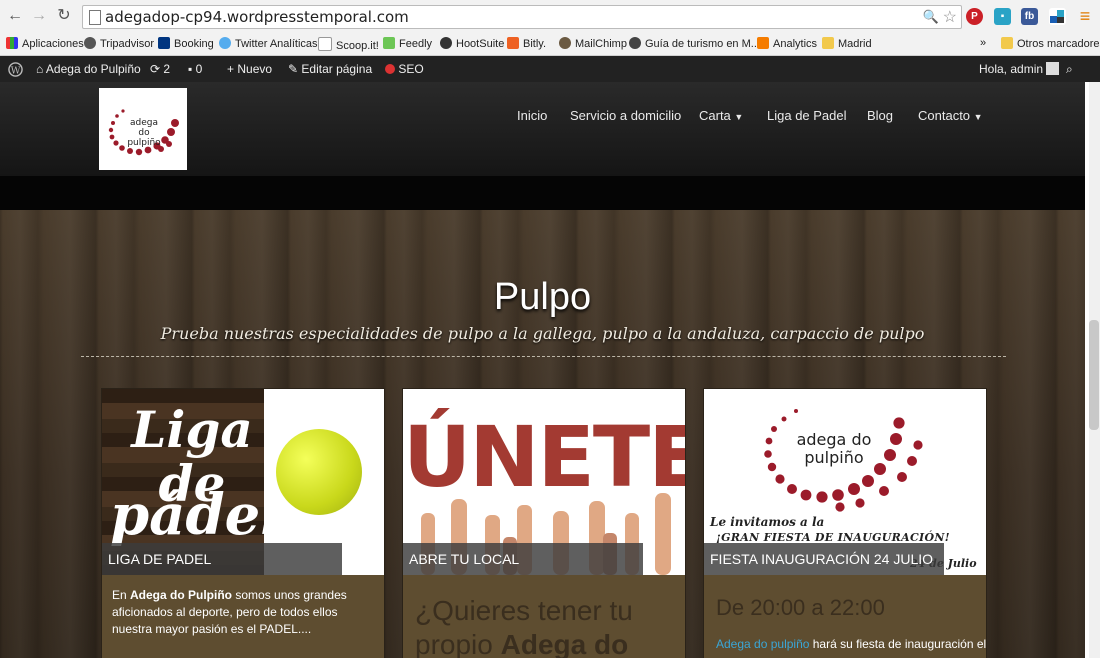 The image size is (1100, 658). What do you see at coordinates (293, 69) in the screenshot?
I see `pencil-icon: ✎` at bounding box center [293, 69].